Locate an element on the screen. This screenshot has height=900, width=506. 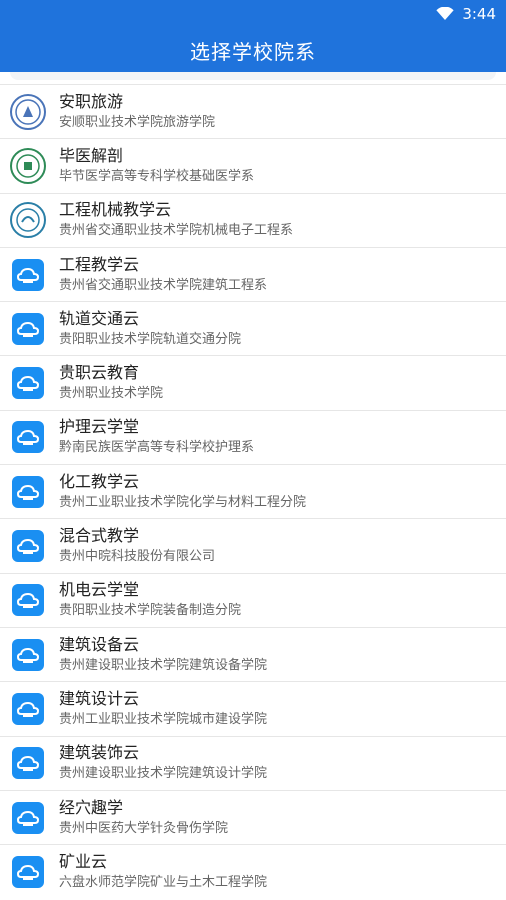
item-subtitle: 贵阳职业技术学院装备制造分院 is located at coordinates (150, 611).